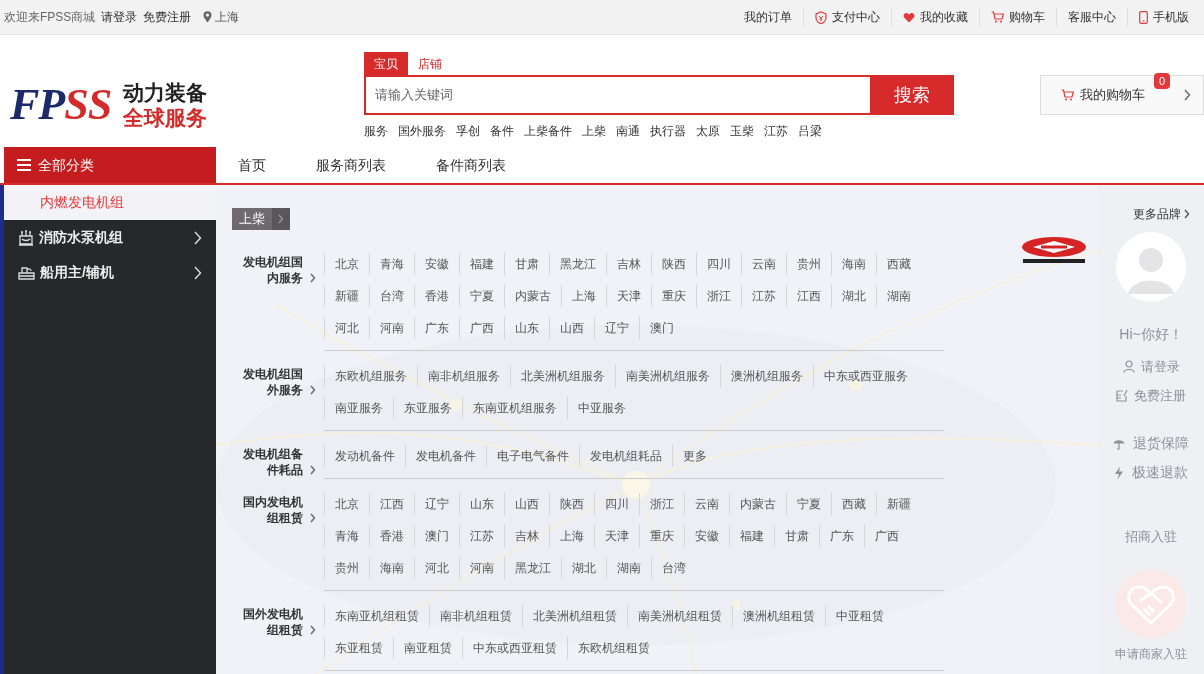 This screenshot has width=1204, height=674. Describe the element at coordinates (562, 376) in the screenshot. I see `category-link: 北美洲机组服务` at that location.